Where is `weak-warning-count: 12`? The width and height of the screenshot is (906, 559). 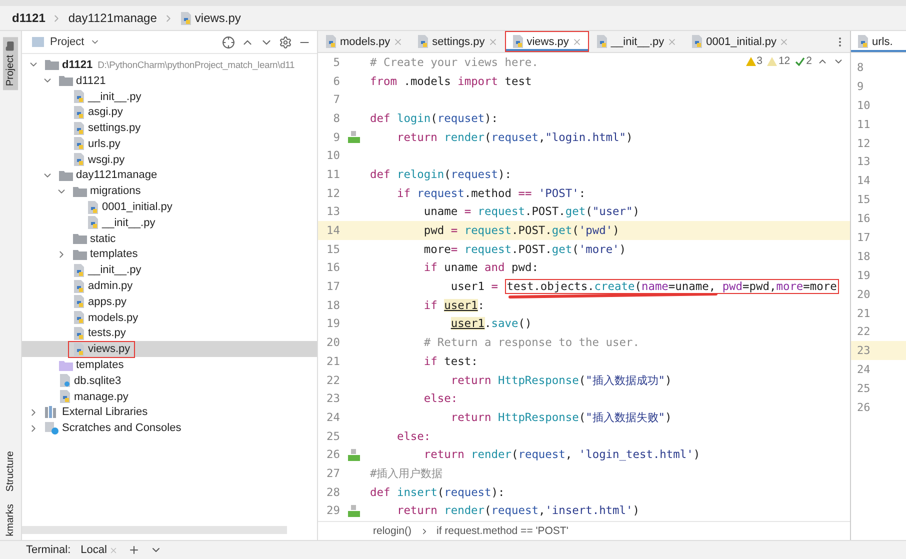
weak-warning-count: 12 is located at coordinates (778, 61).